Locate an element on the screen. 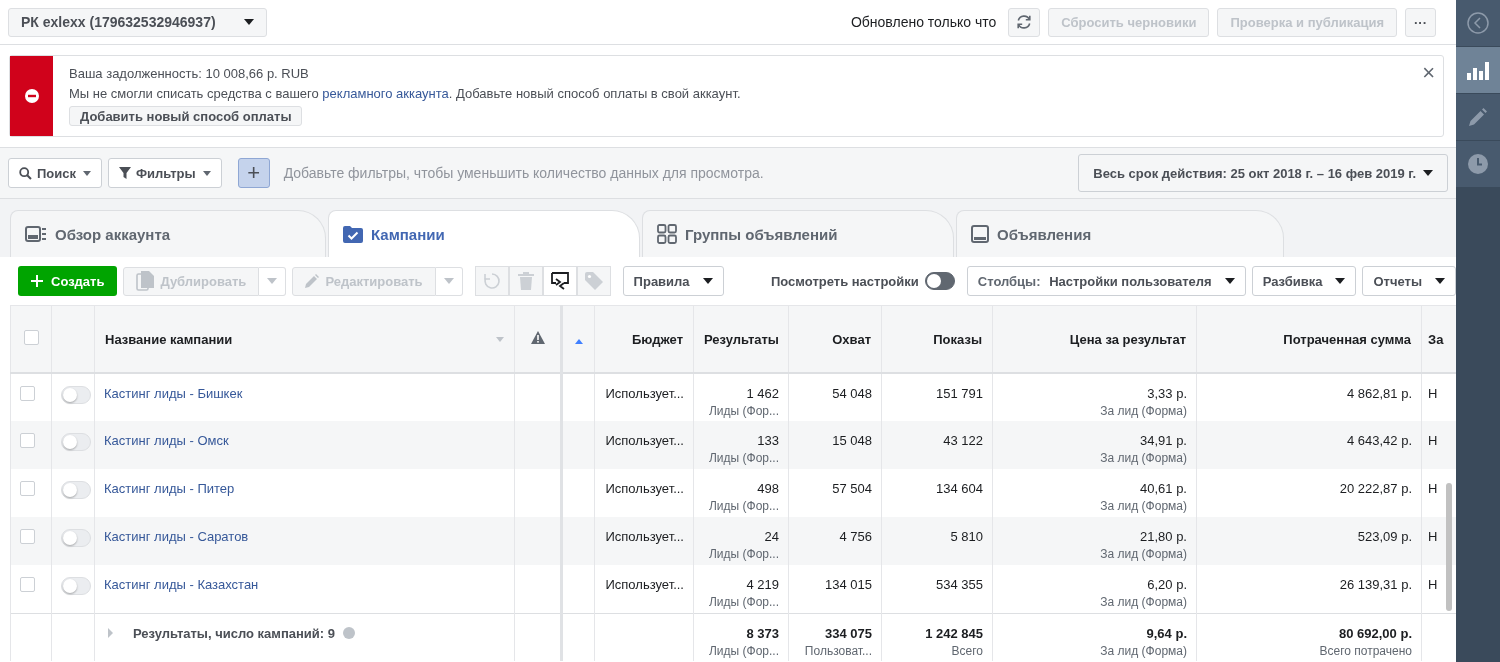 This screenshot has height=662, width=1500. table-cell-text: 334 075 is located at coordinates (848, 633).